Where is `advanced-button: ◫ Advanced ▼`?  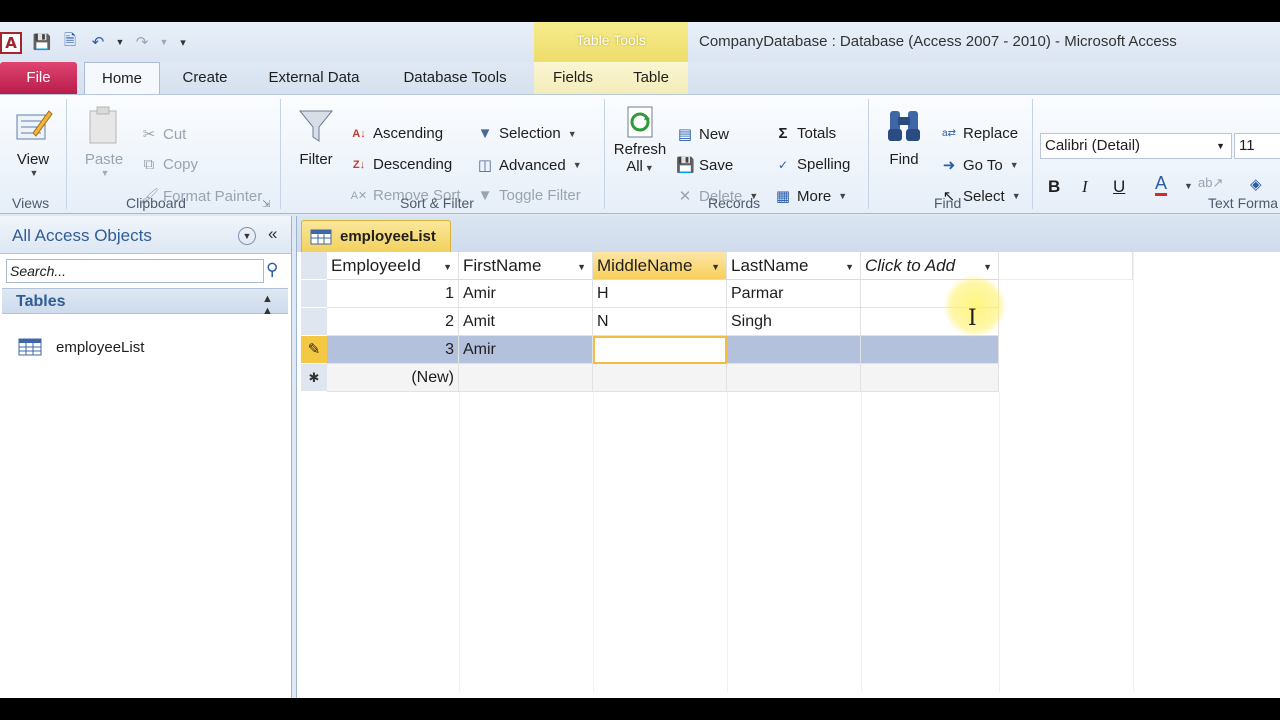 advanced-button: ◫ Advanced ▼ is located at coordinates (529, 165).